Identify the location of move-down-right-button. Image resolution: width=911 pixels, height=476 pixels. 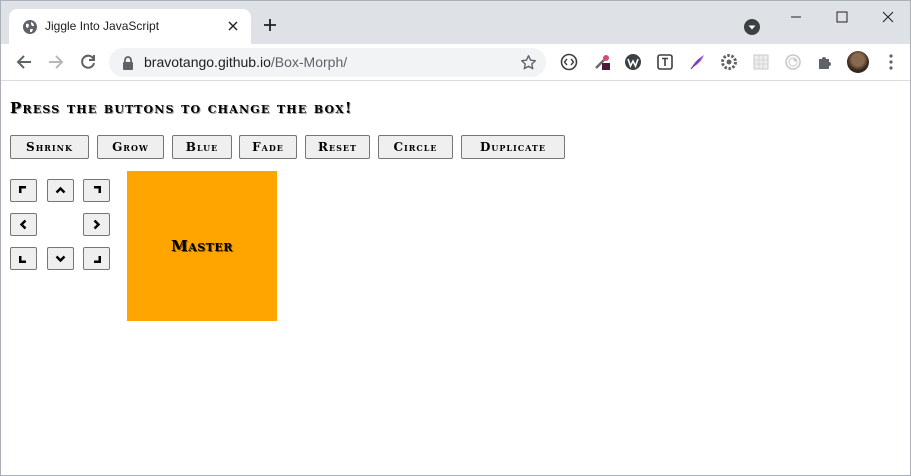
(96, 258).